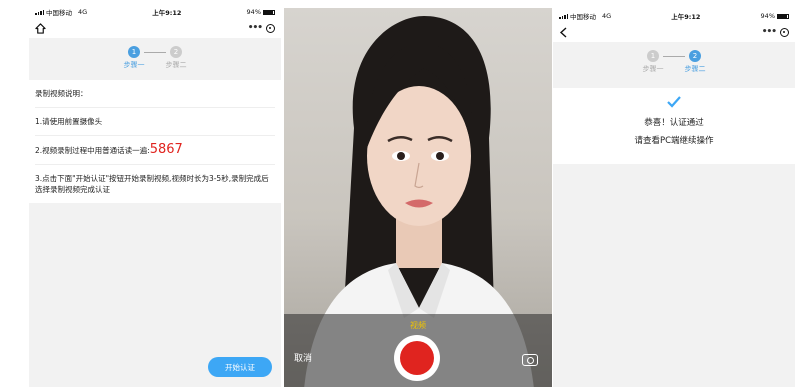  I want to click on start-verification-button: 开始认证, so click(240, 367).